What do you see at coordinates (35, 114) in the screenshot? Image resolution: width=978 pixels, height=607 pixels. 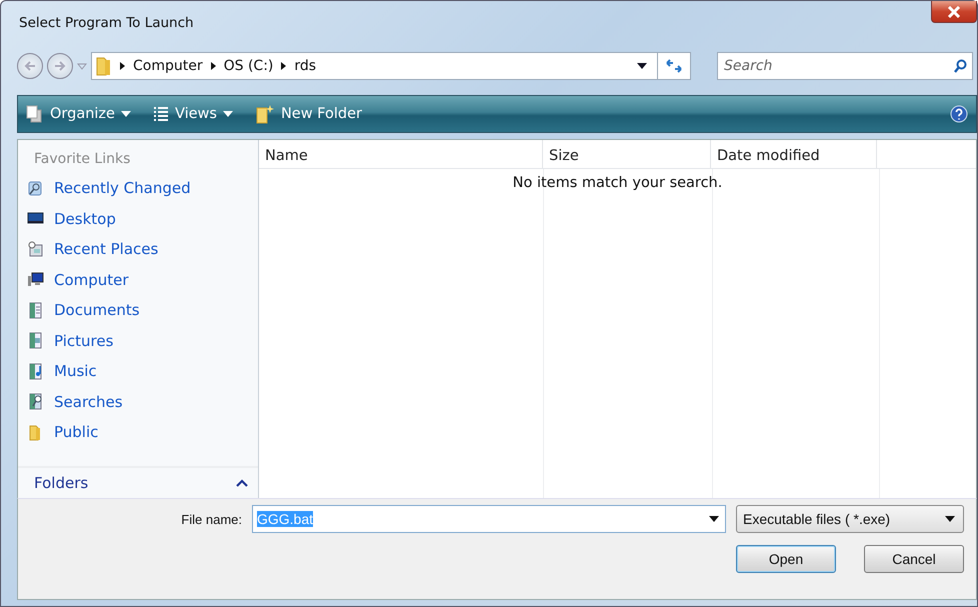 I see `pages-icon` at bounding box center [35, 114].